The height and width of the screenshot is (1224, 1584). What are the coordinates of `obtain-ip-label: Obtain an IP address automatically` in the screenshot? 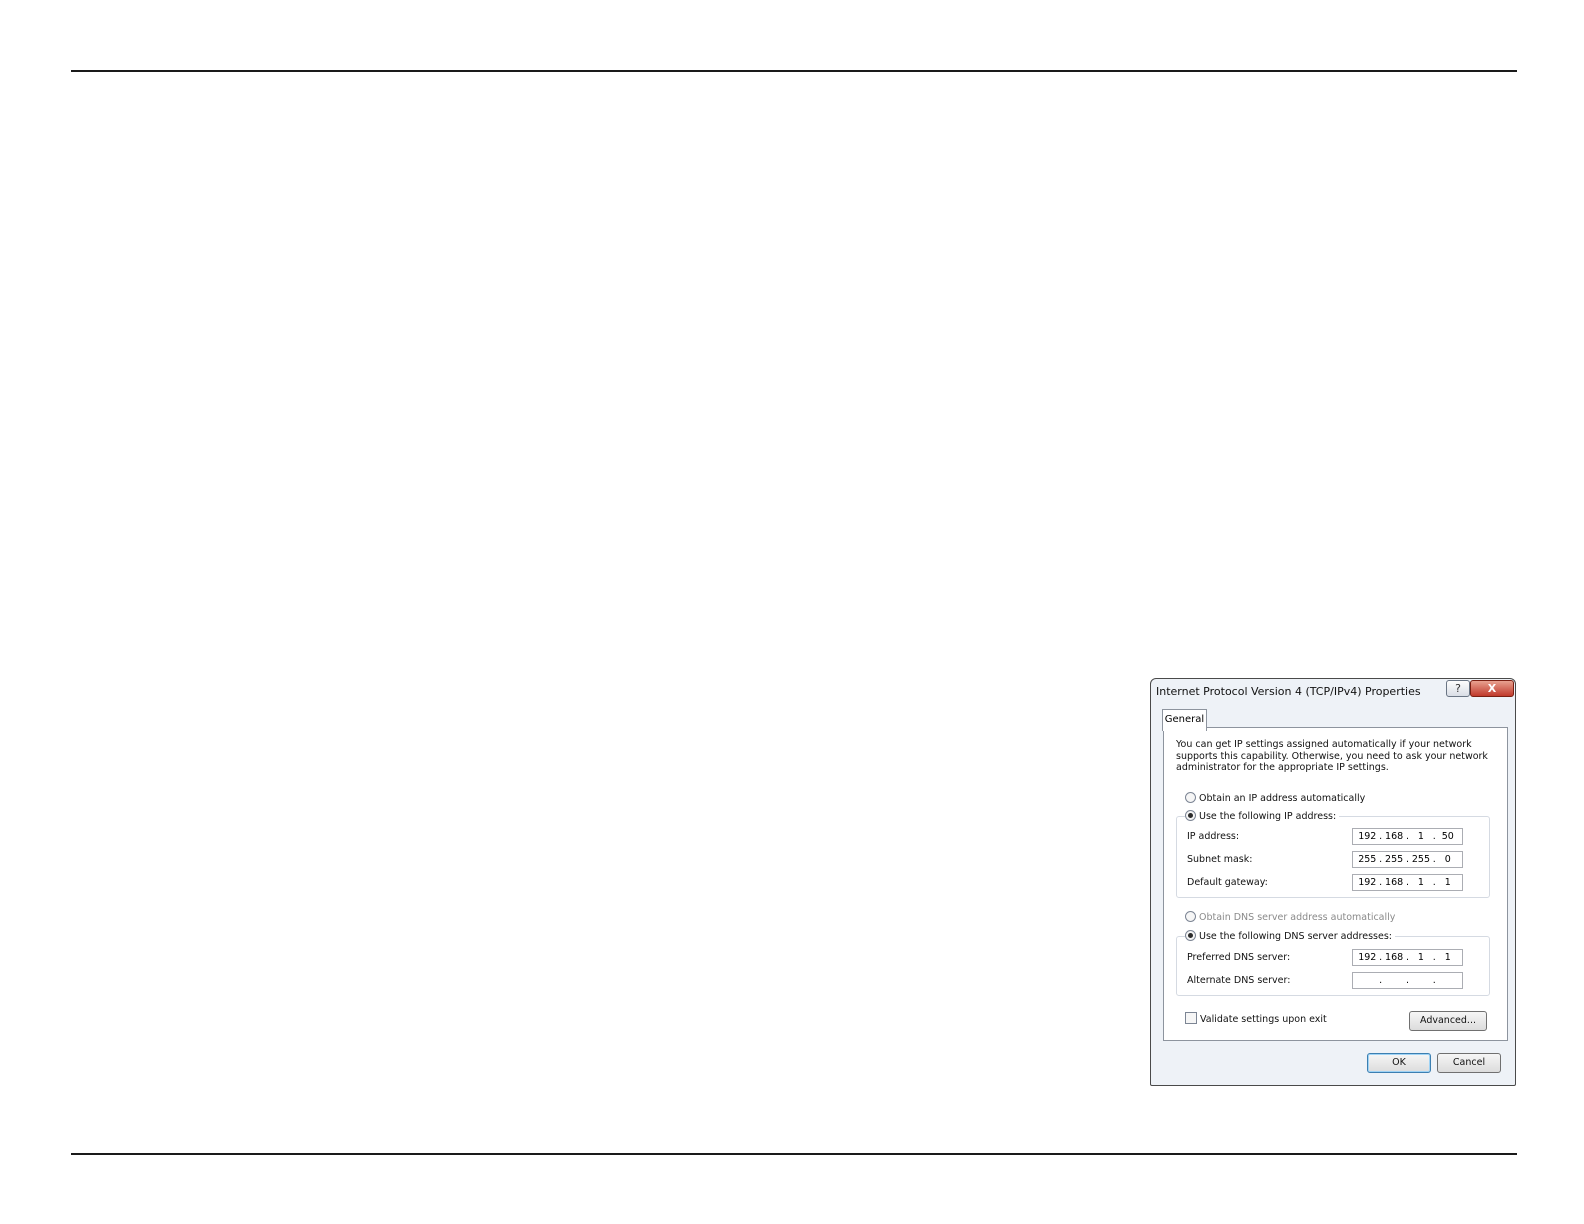 It's located at (1282, 798).